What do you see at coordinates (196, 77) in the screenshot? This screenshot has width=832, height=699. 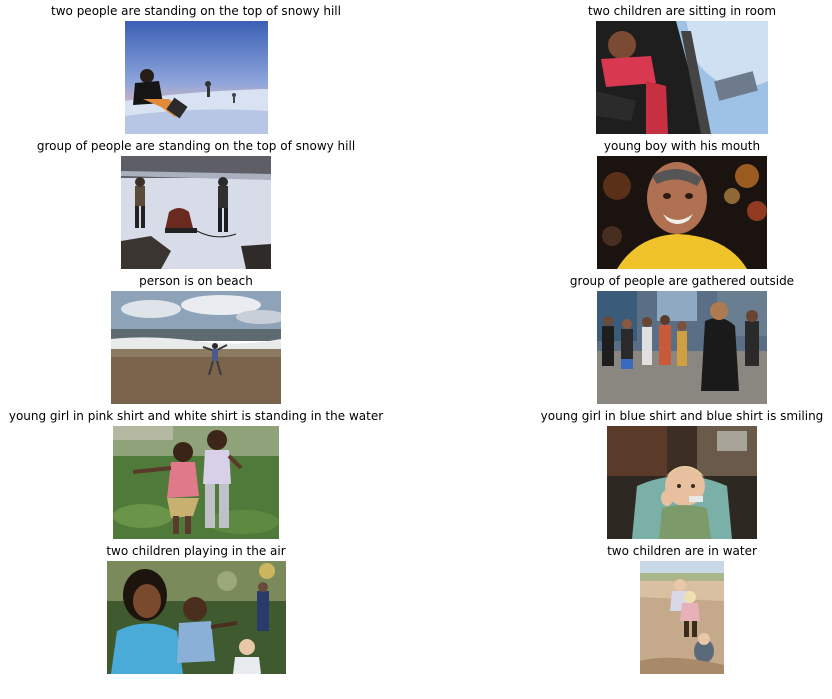 I see `photo-snow-slope` at bounding box center [196, 77].